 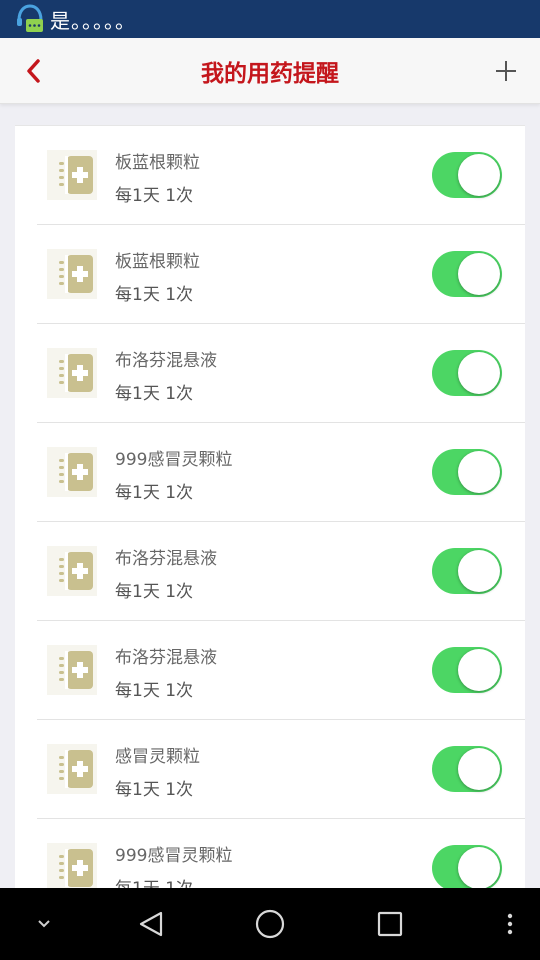 What do you see at coordinates (270, 73) in the screenshot?
I see `page-title: 我的用药提醒` at bounding box center [270, 73].